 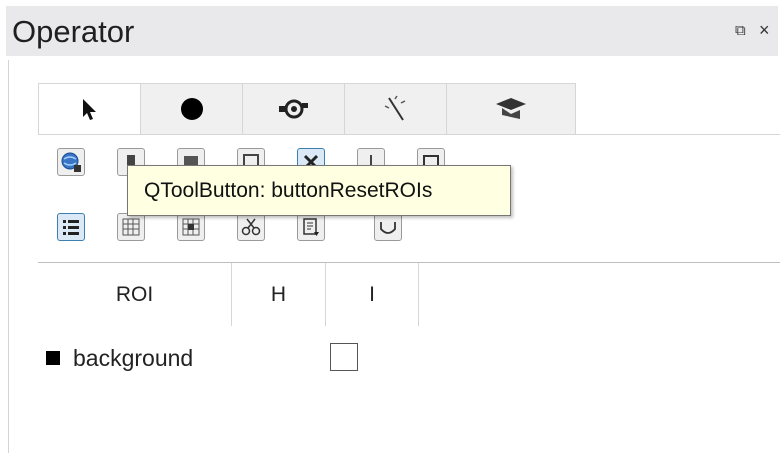 I want to click on document-export-button, so click(x=311, y=227).